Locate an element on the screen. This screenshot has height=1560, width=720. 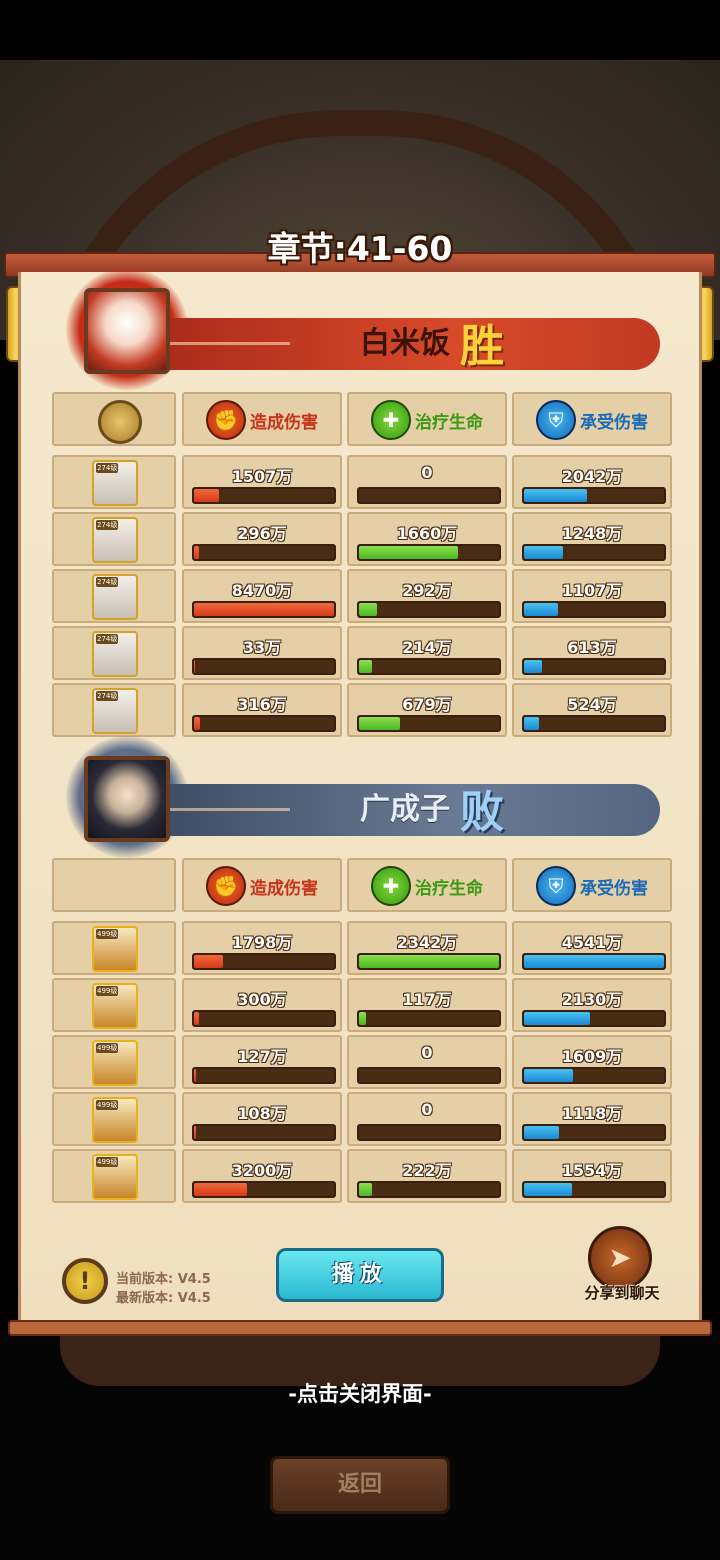
header-label: 治疗生命 is located at coordinates (449, 889).